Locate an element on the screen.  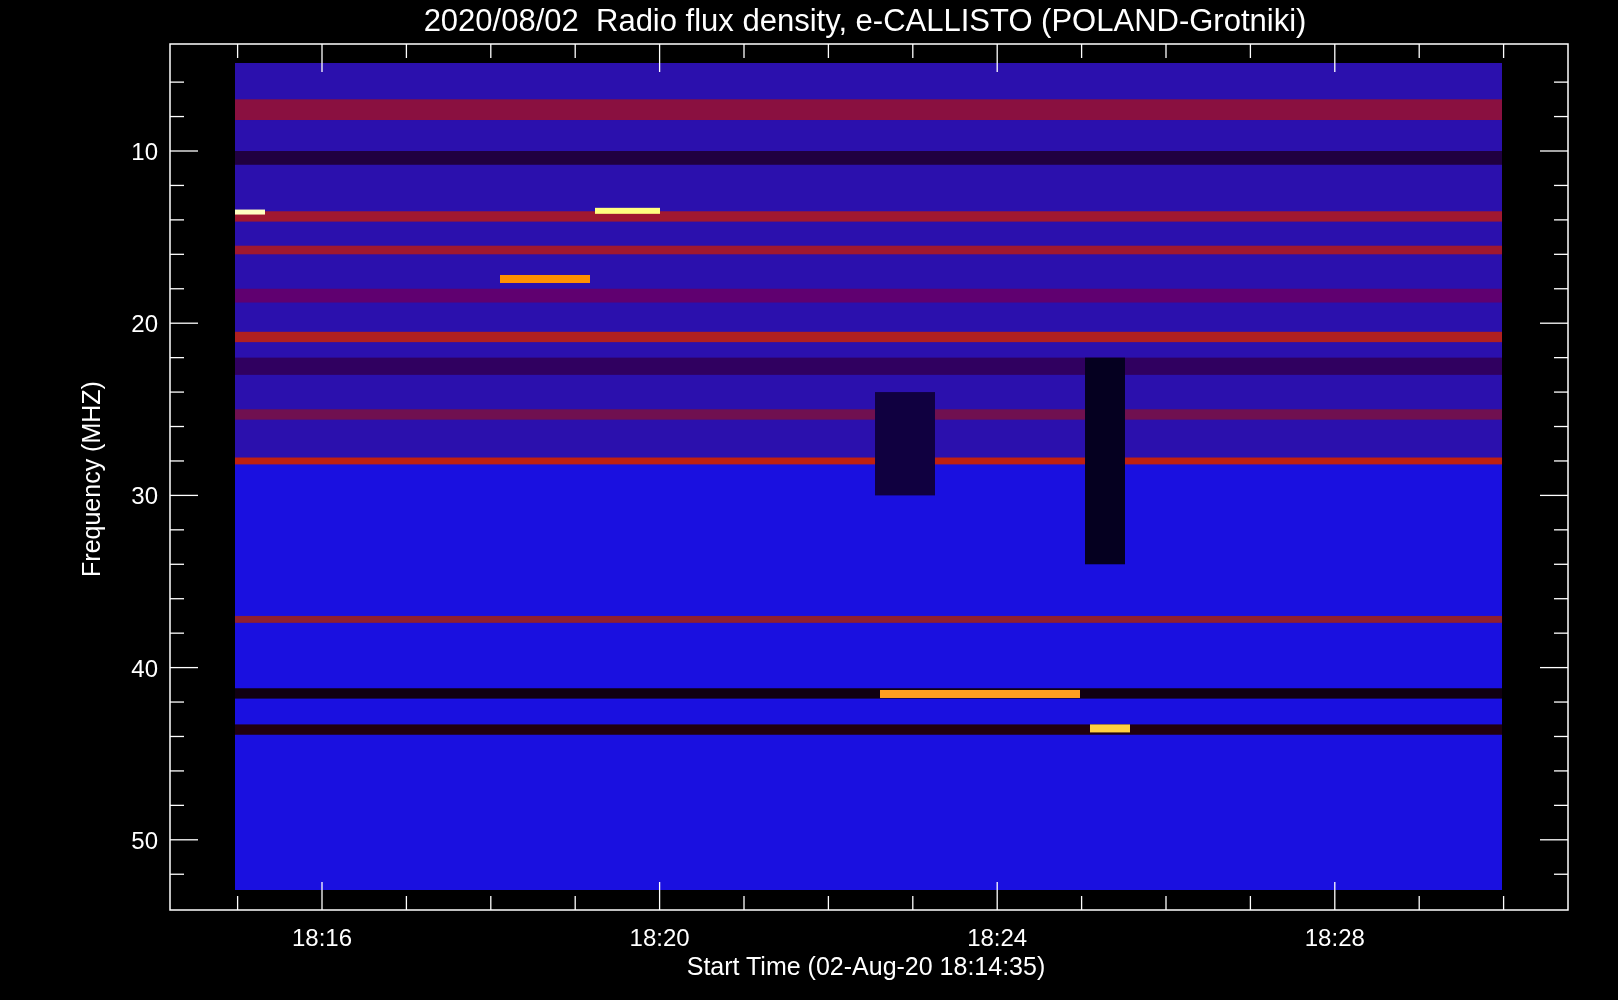
x-axis-label: Start Time (02-Aug-20 18:14:35) is located at coordinates (866, 966).